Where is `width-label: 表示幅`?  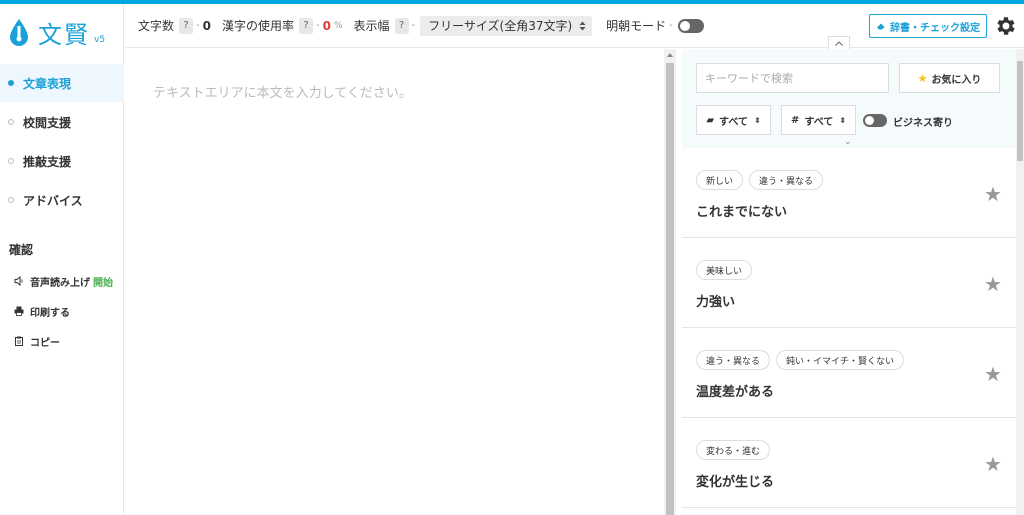 width-label: 表示幅 is located at coordinates (371, 26).